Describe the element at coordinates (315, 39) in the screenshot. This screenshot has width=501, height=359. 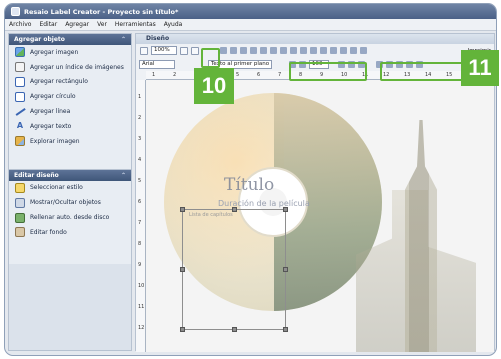
I see `tab-design: Diseño` at that location.